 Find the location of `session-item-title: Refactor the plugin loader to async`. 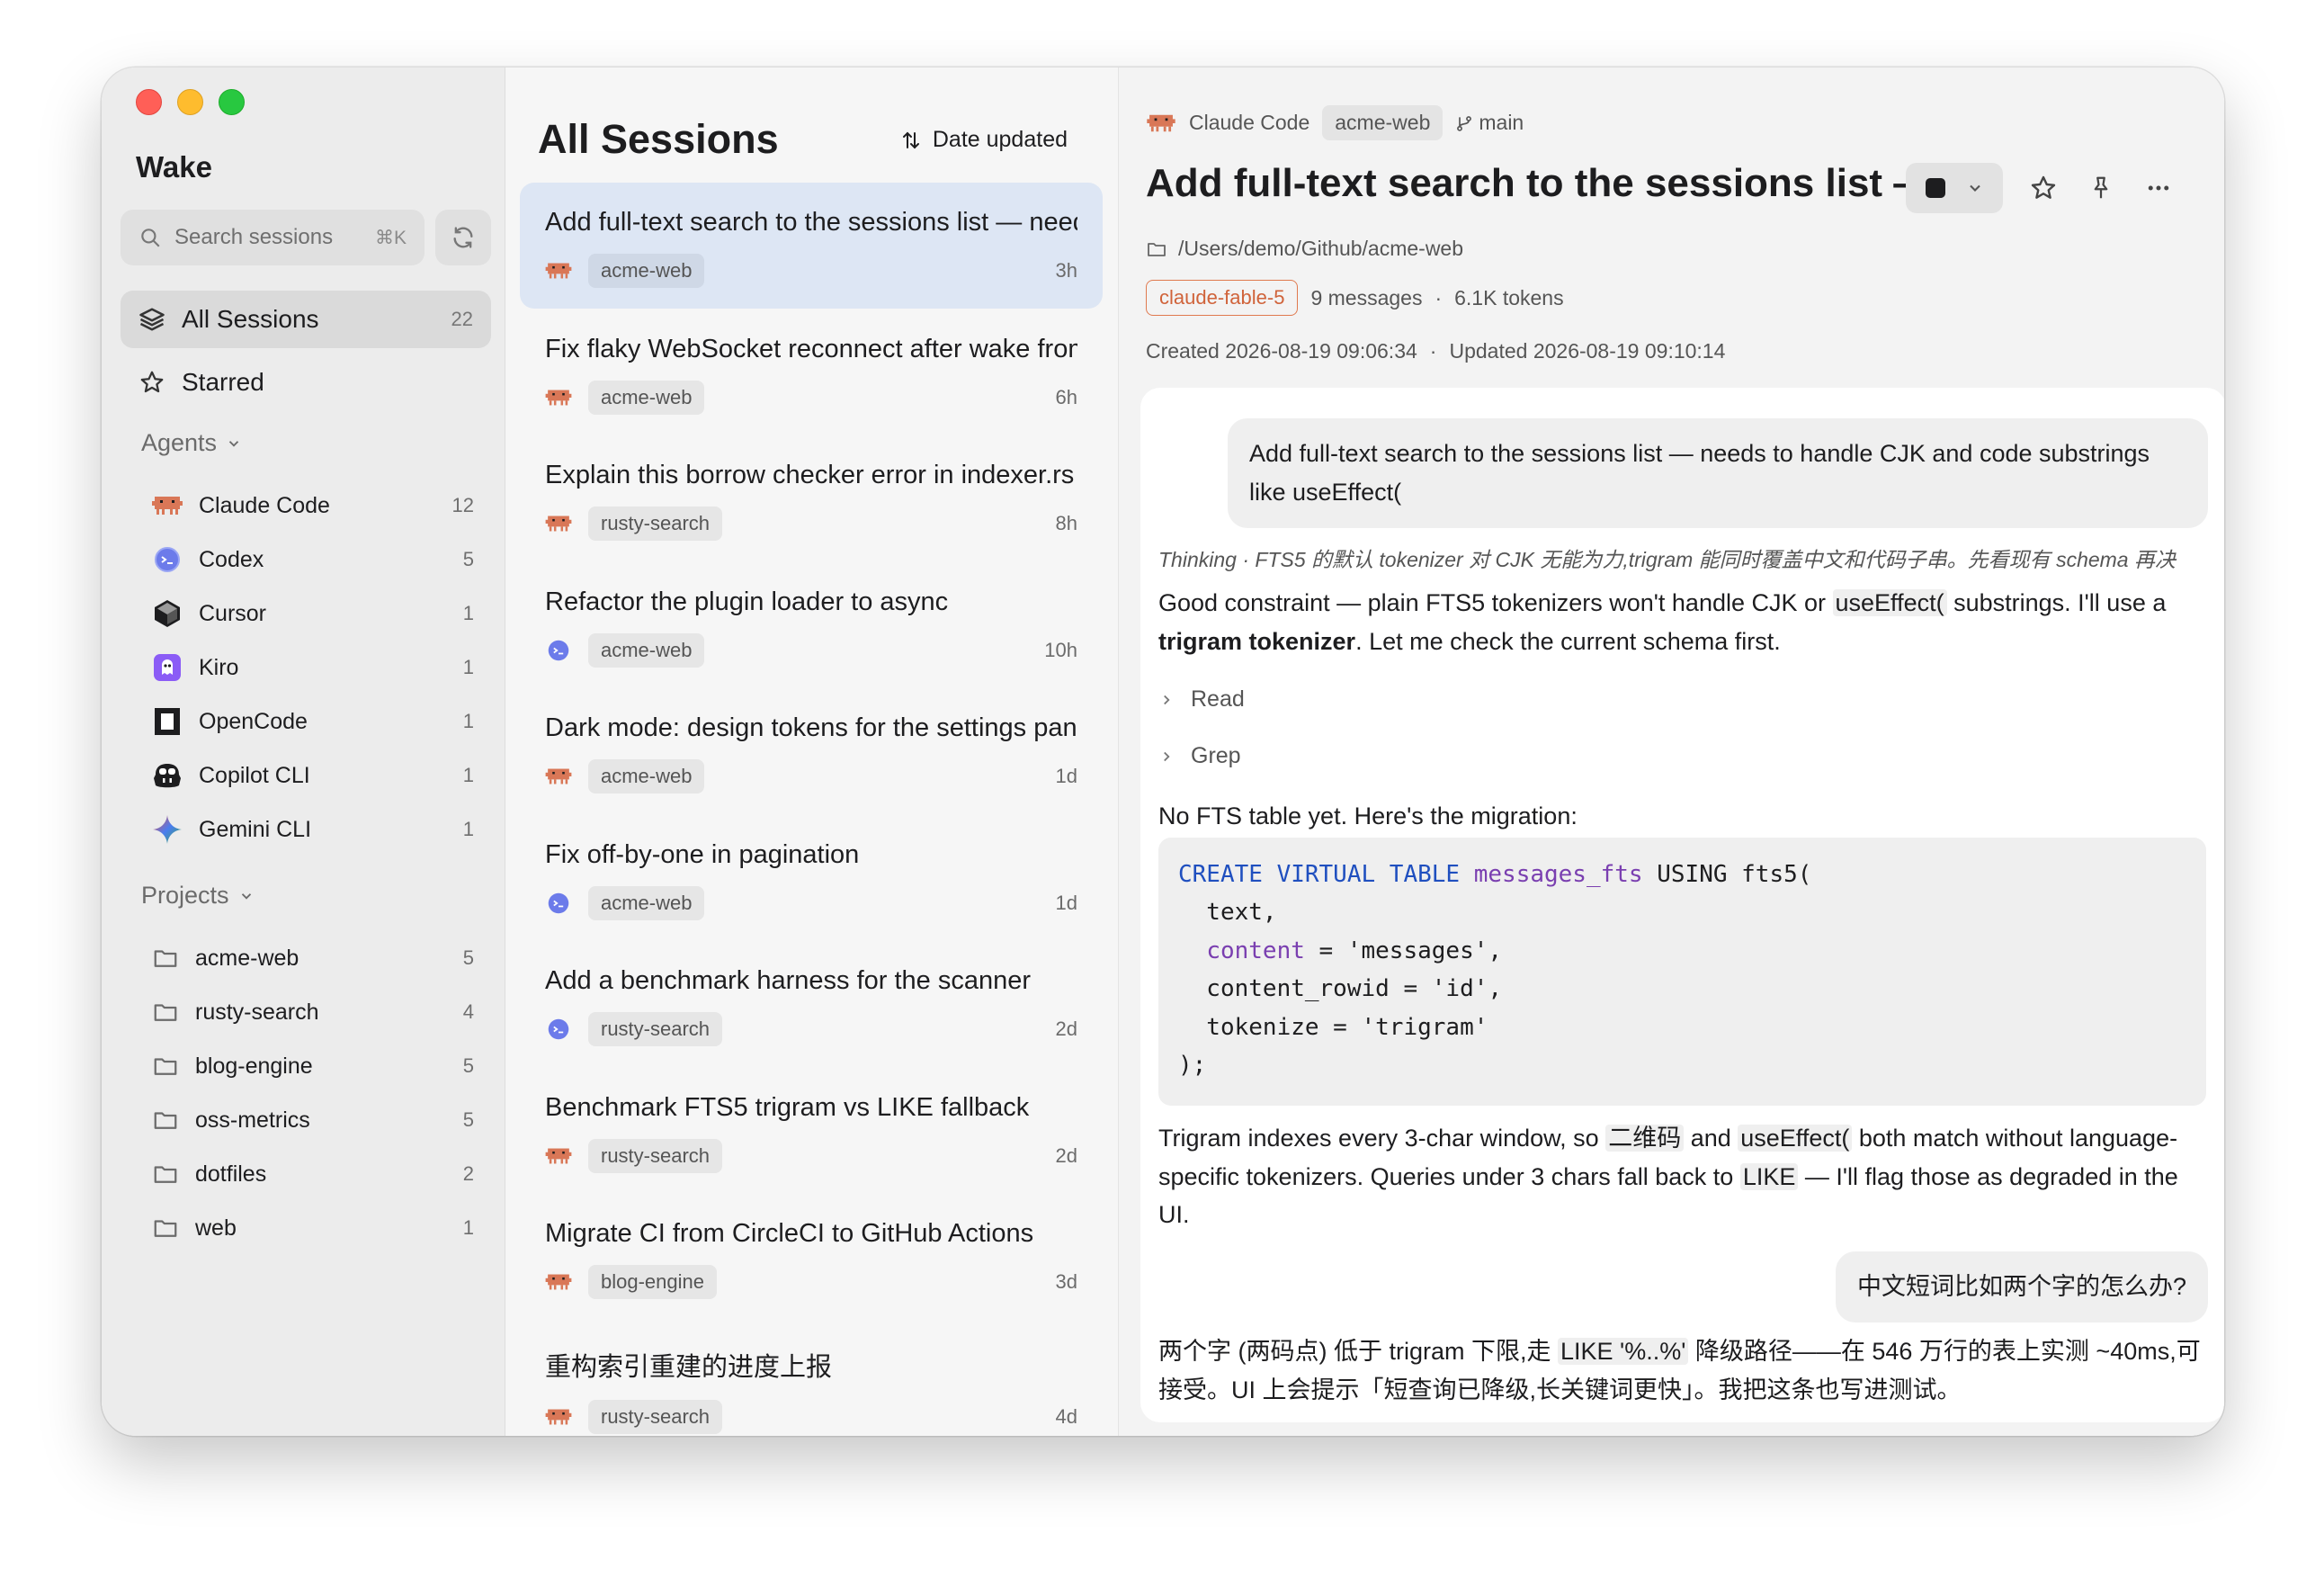

session-item-title: Refactor the plugin loader to async is located at coordinates (747, 601).